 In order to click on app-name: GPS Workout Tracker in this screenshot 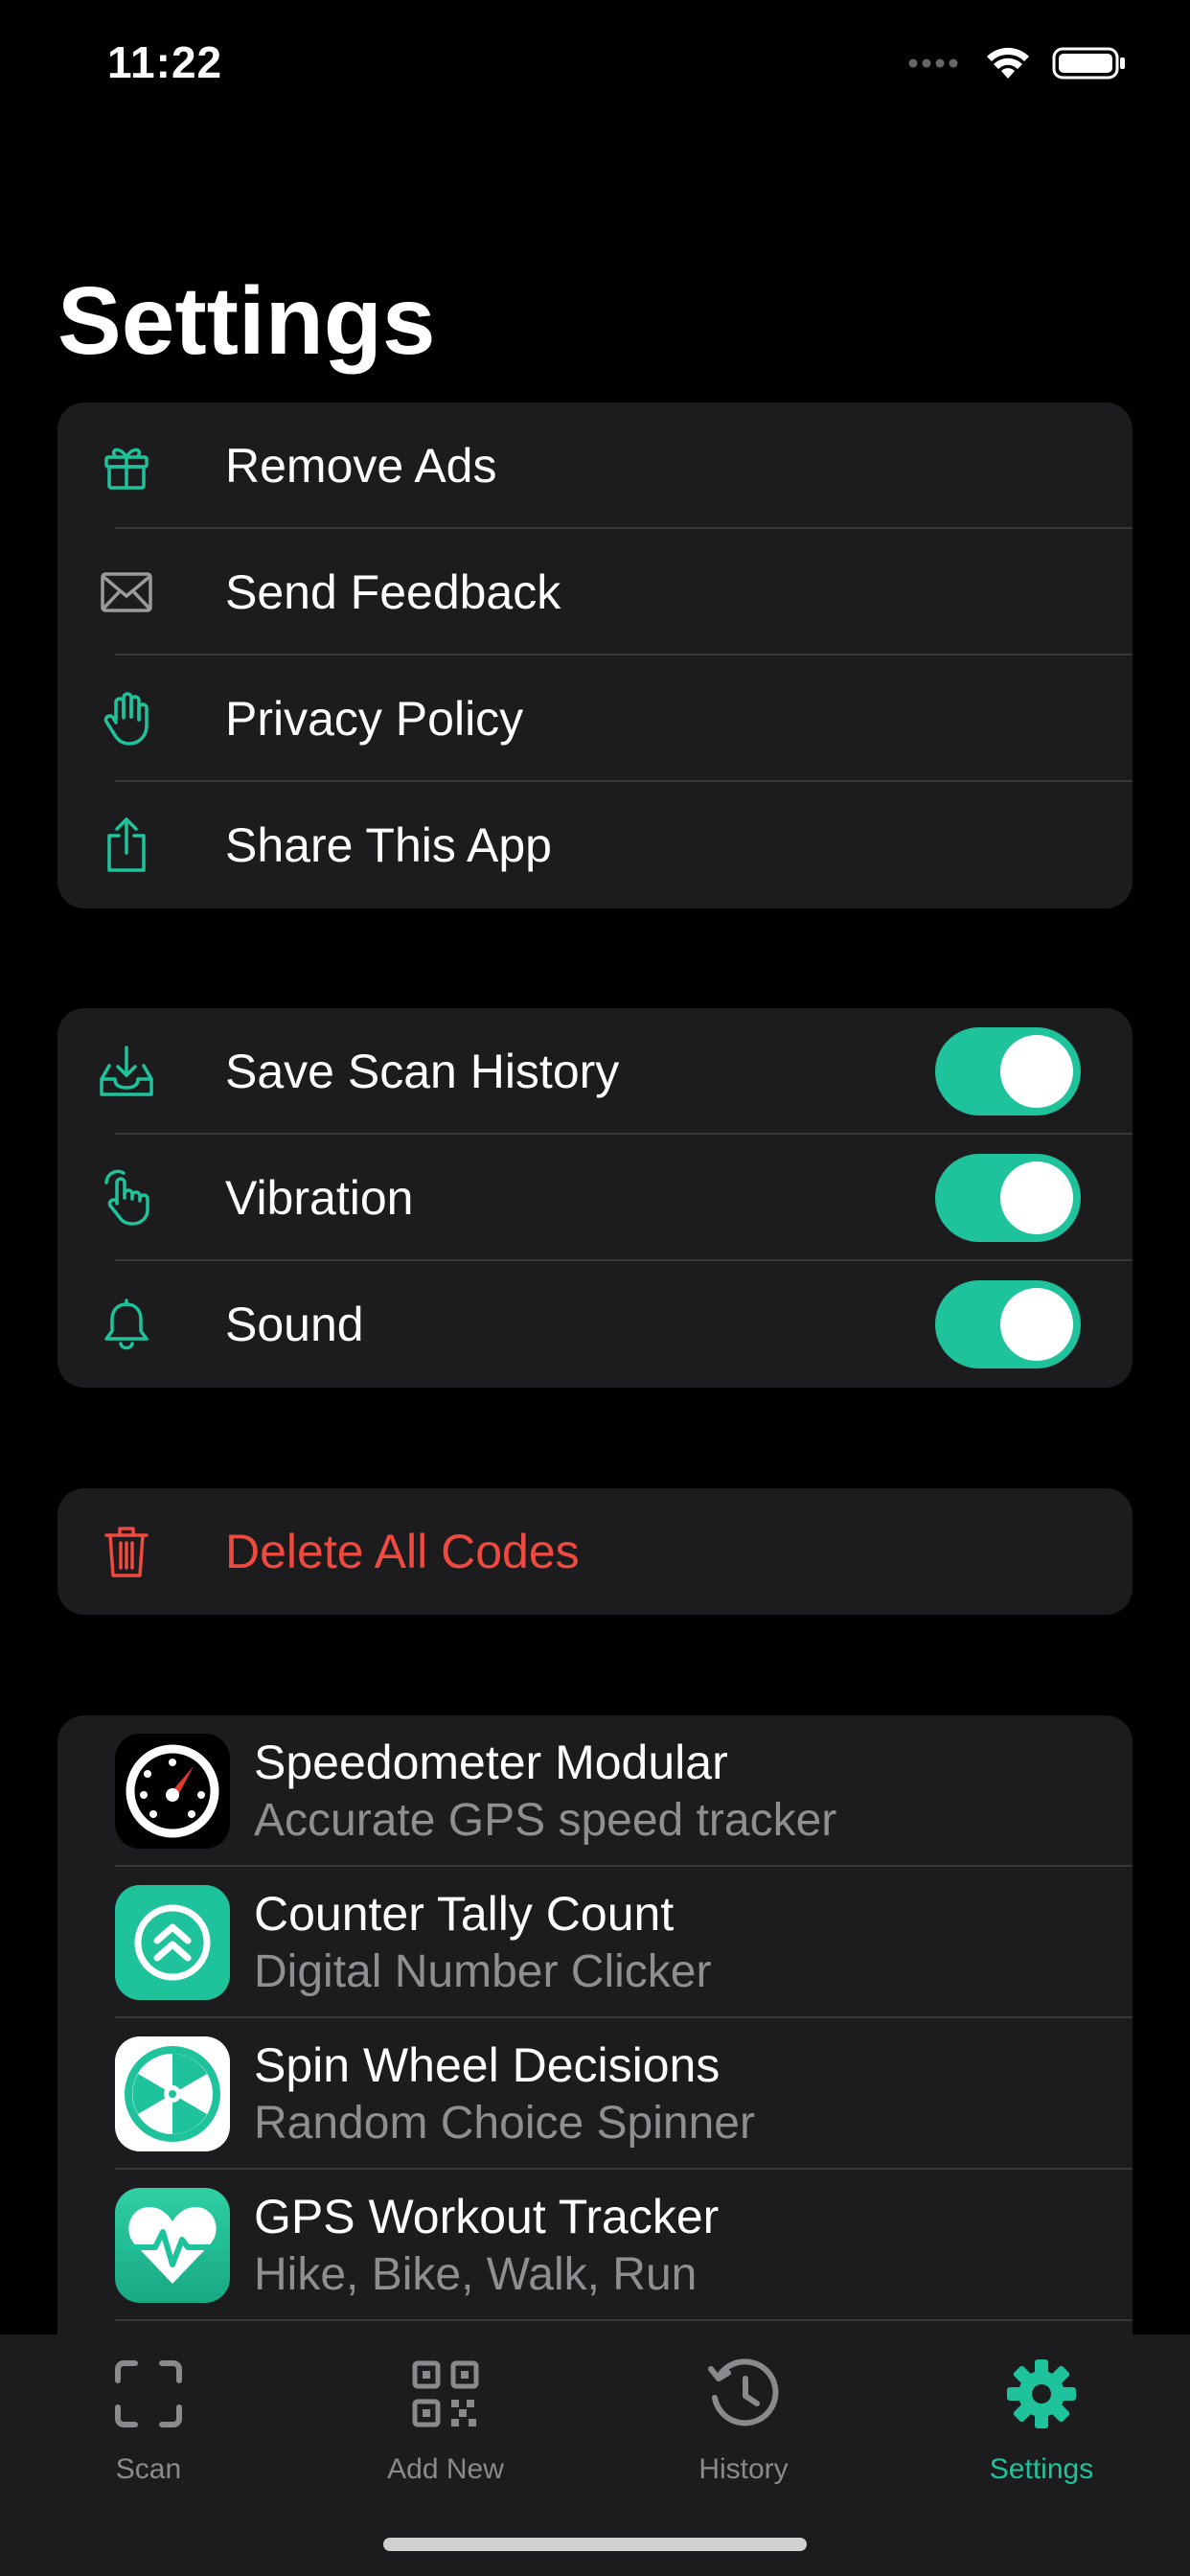, I will do `click(487, 2216)`.